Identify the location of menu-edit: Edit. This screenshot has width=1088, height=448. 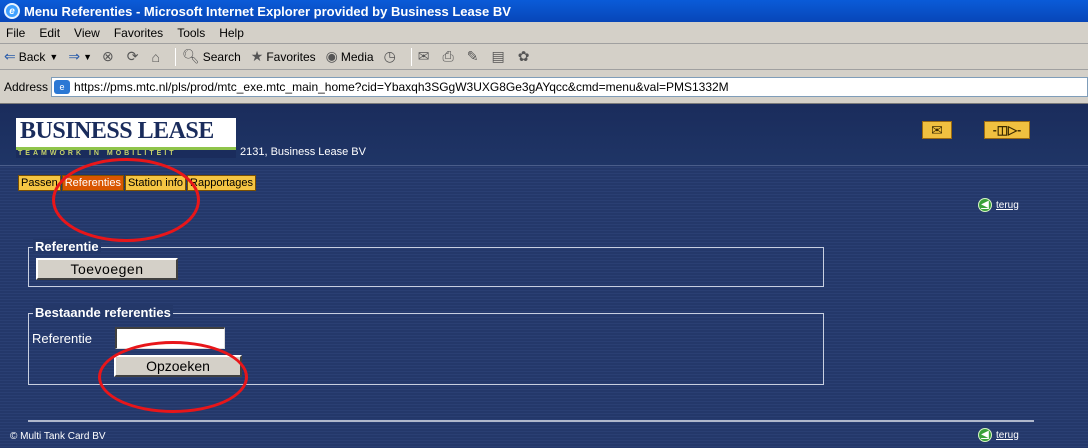
(49, 33).